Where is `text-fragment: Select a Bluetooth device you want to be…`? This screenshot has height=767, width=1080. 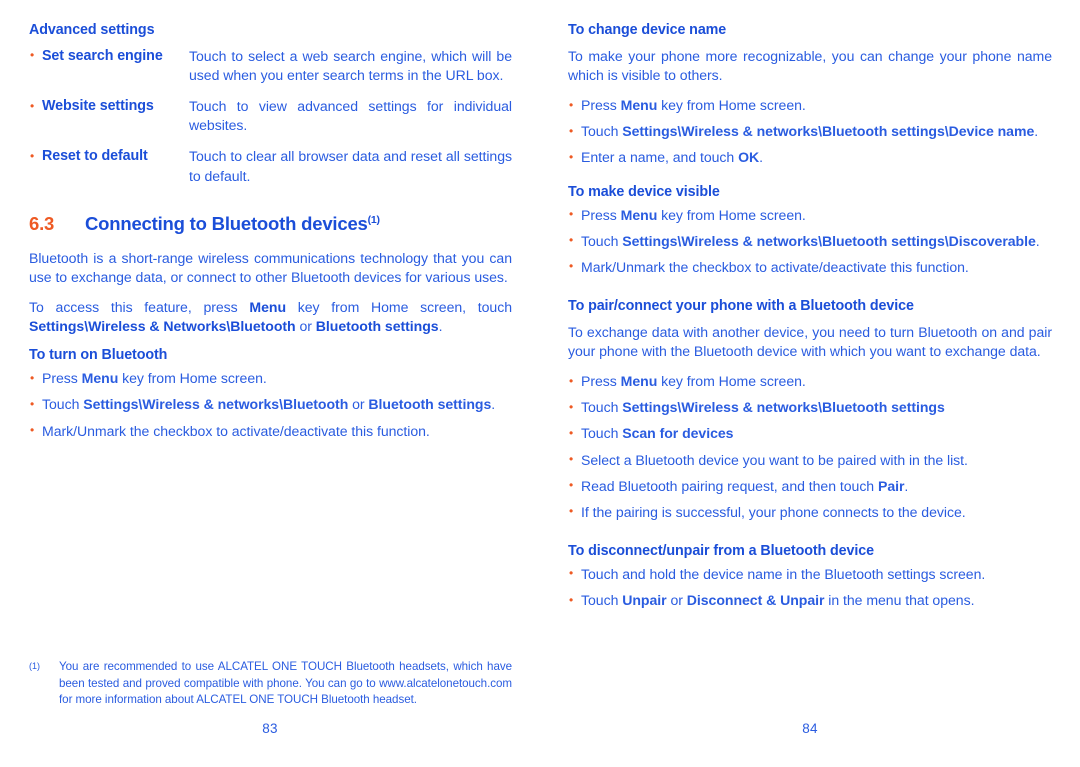 text-fragment: Select a Bluetooth device you want to be… is located at coordinates (774, 459).